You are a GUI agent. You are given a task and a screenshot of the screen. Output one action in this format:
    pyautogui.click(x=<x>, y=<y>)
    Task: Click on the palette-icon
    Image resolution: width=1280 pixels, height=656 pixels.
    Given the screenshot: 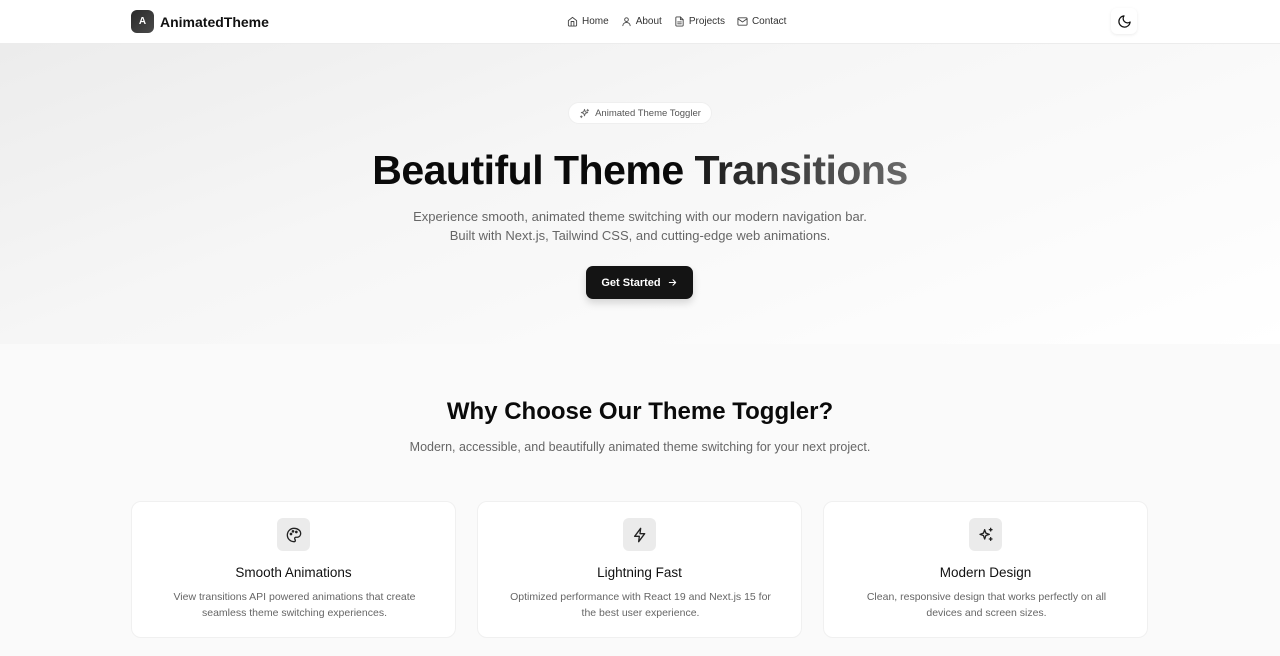 What is the action you would take?
    pyautogui.click(x=293, y=534)
    